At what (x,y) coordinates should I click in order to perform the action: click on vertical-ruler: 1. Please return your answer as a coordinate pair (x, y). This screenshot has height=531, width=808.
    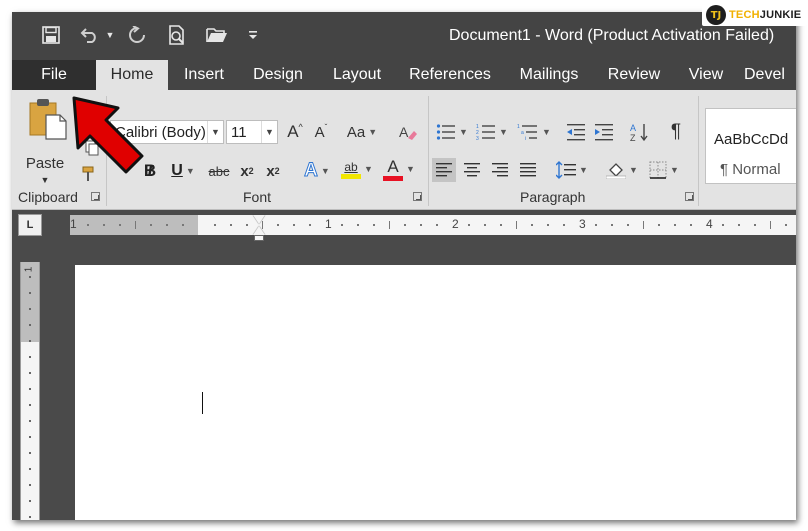
    Looking at the image, I should click on (30, 391).